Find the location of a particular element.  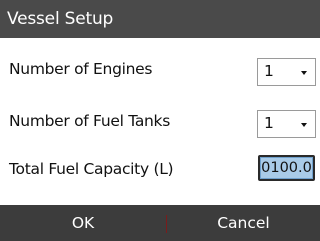

number-of-engines-select: 1 is located at coordinates (286, 72).